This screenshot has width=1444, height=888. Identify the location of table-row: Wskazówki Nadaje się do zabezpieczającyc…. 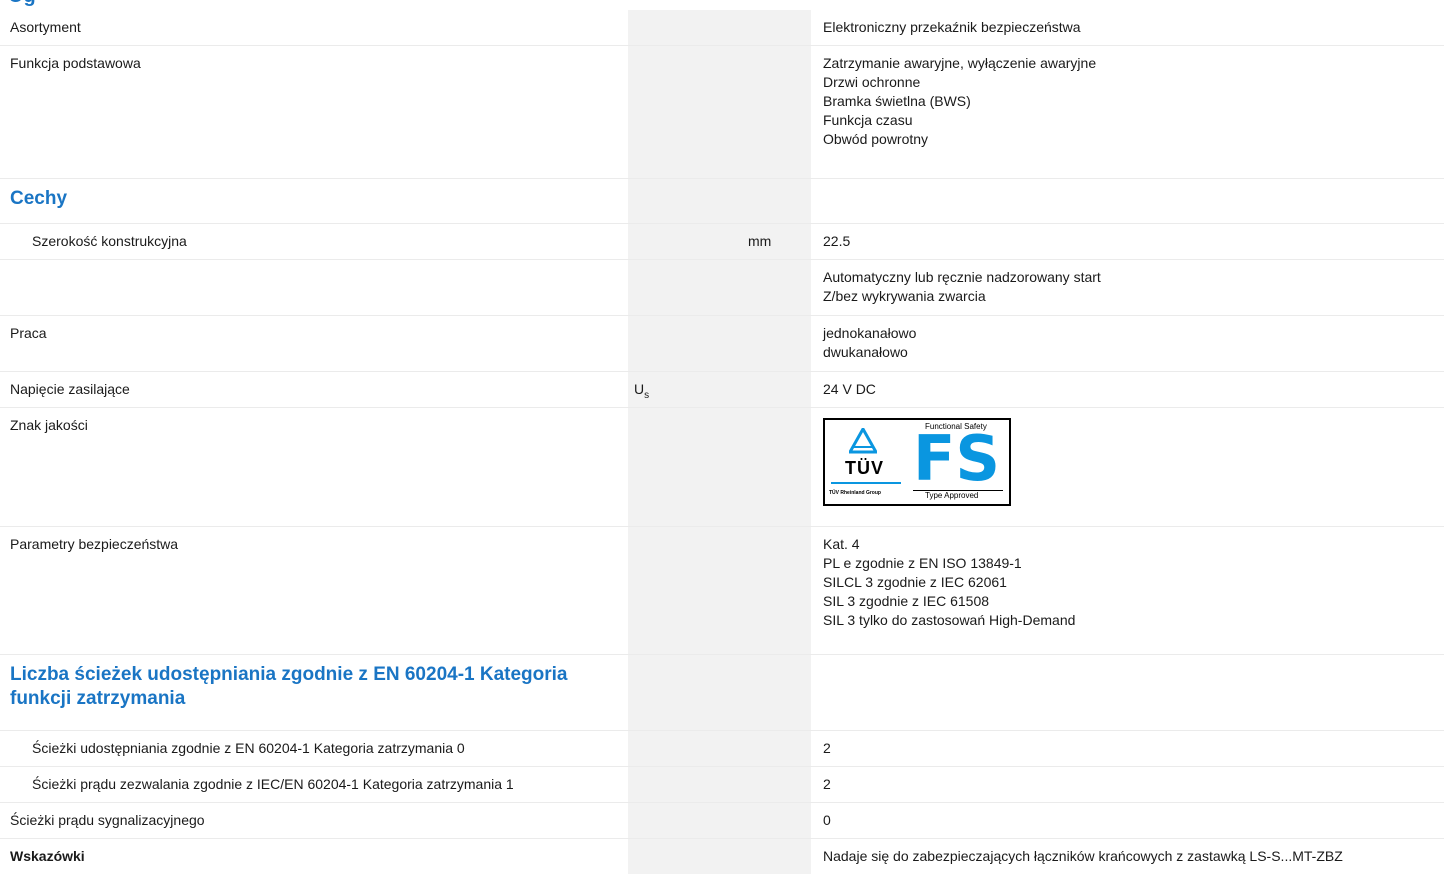
(722, 856).